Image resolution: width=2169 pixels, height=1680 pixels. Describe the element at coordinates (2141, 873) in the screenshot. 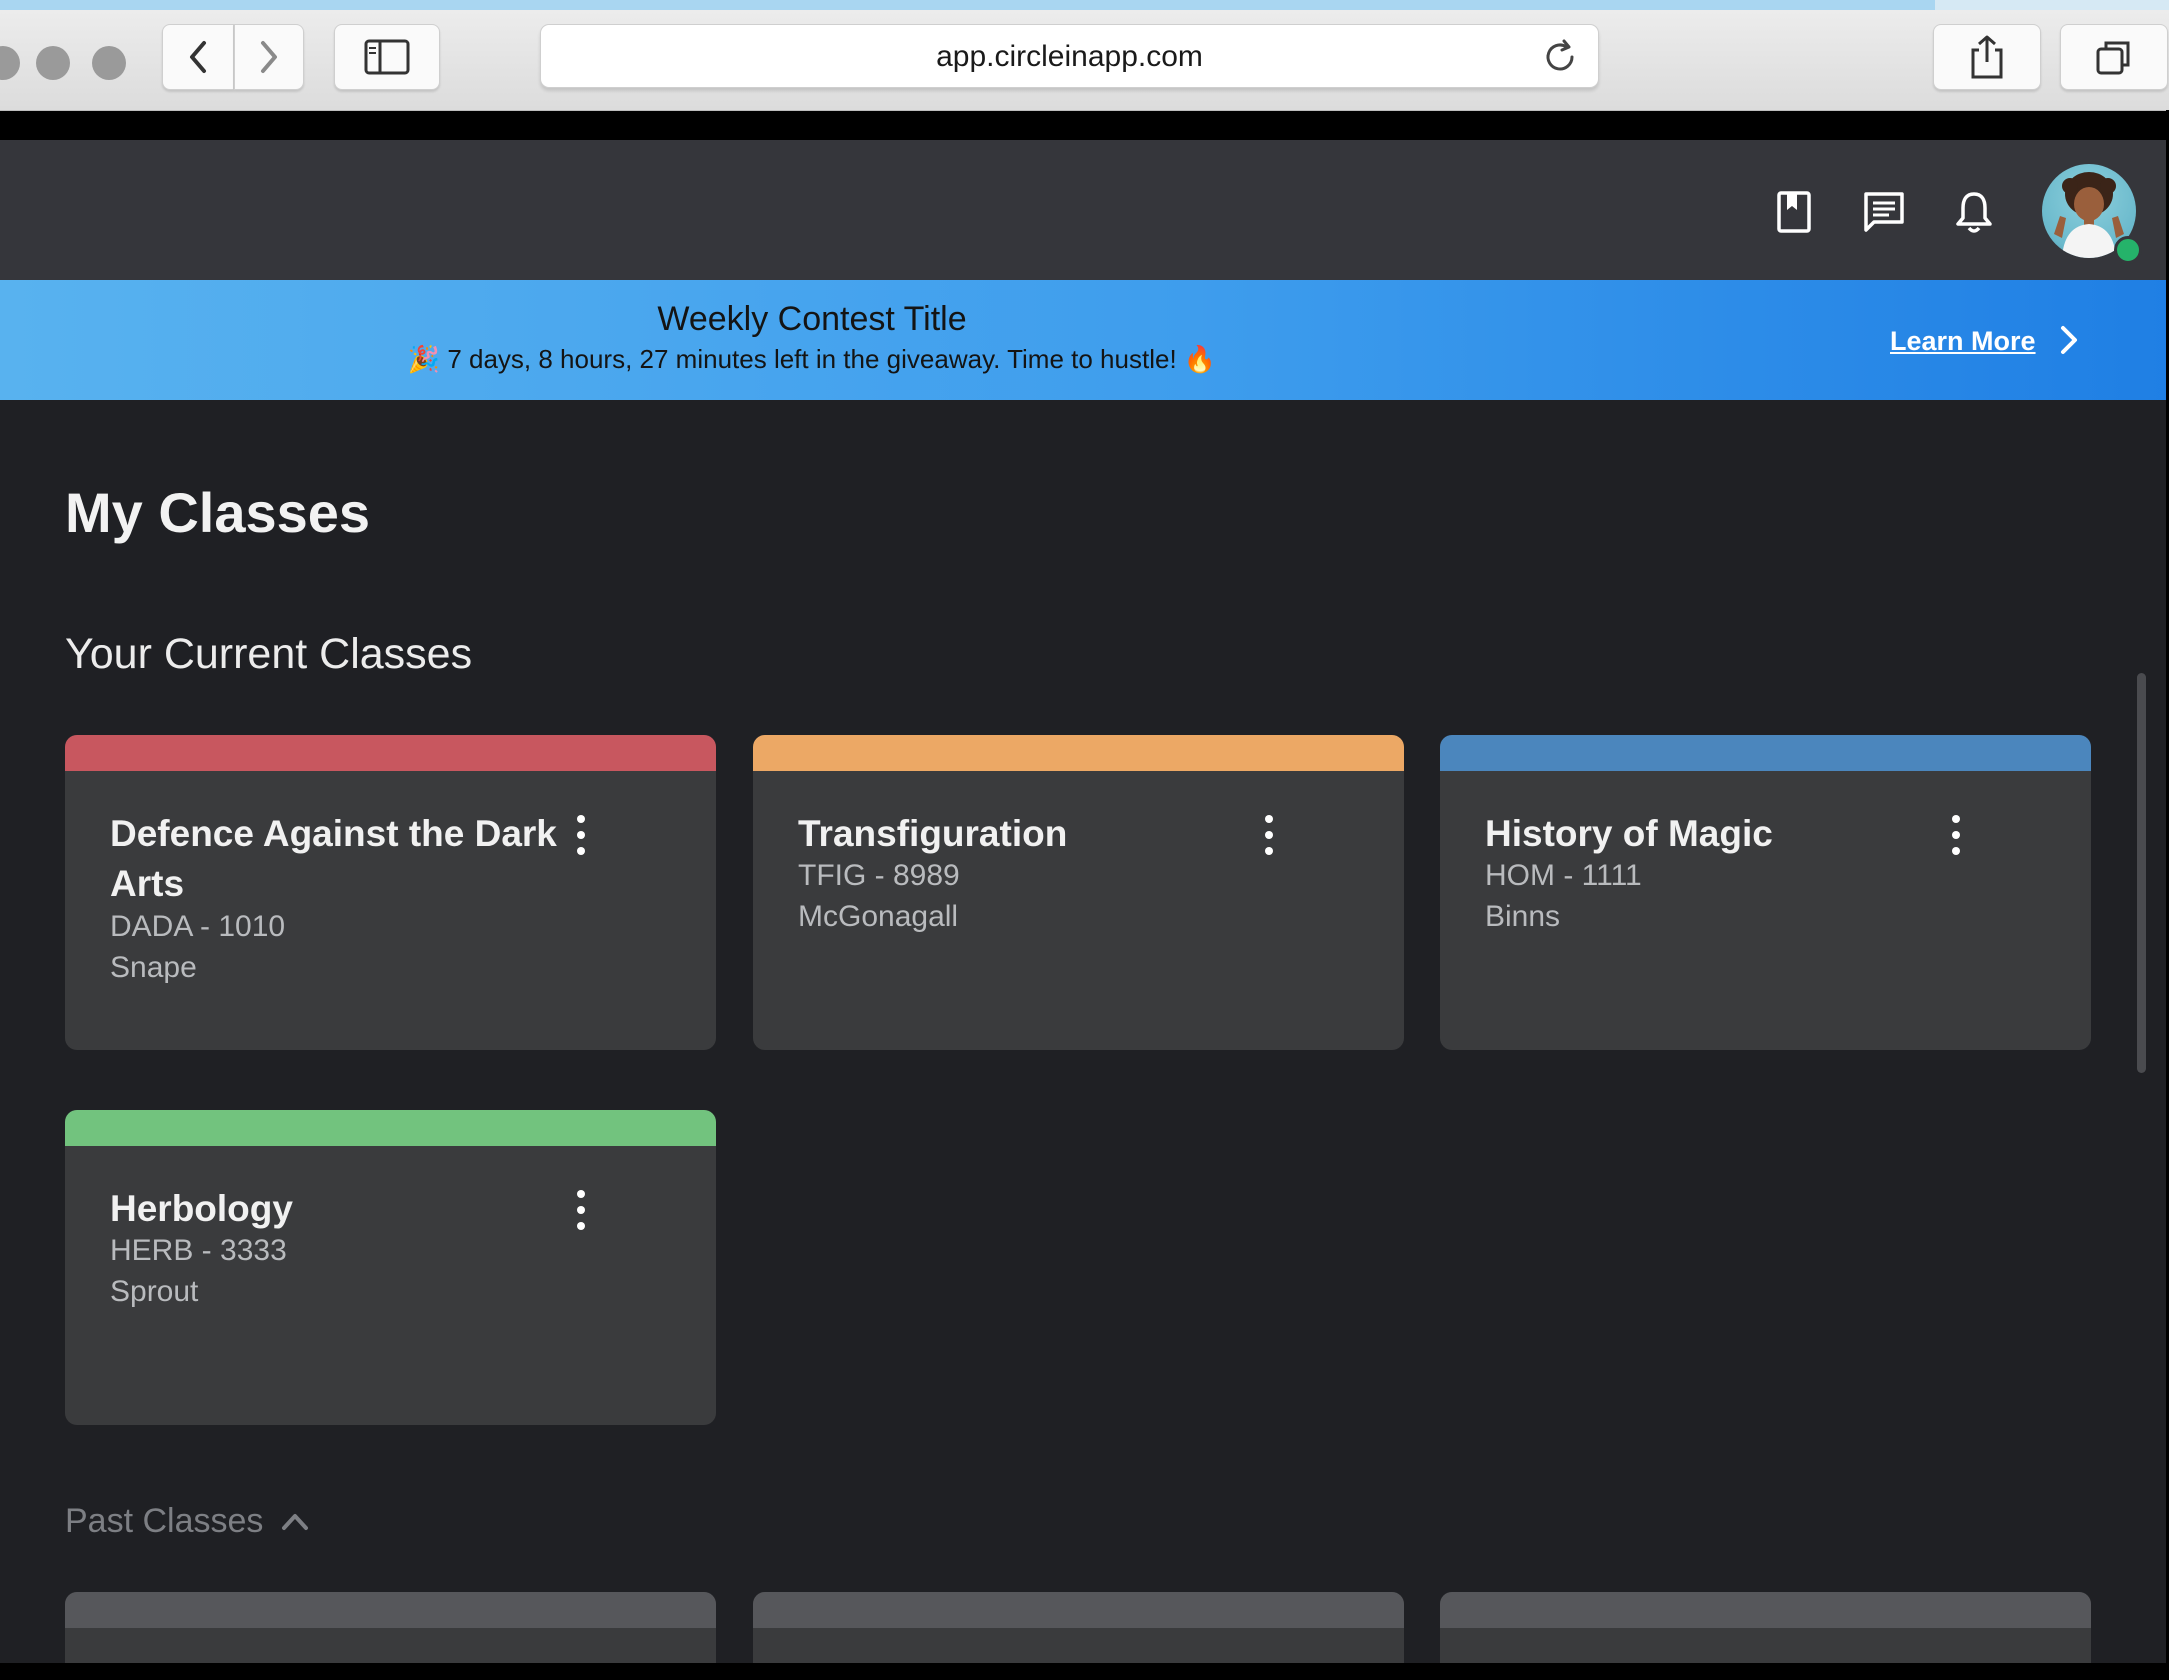

I see `page-scrollbar` at that location.